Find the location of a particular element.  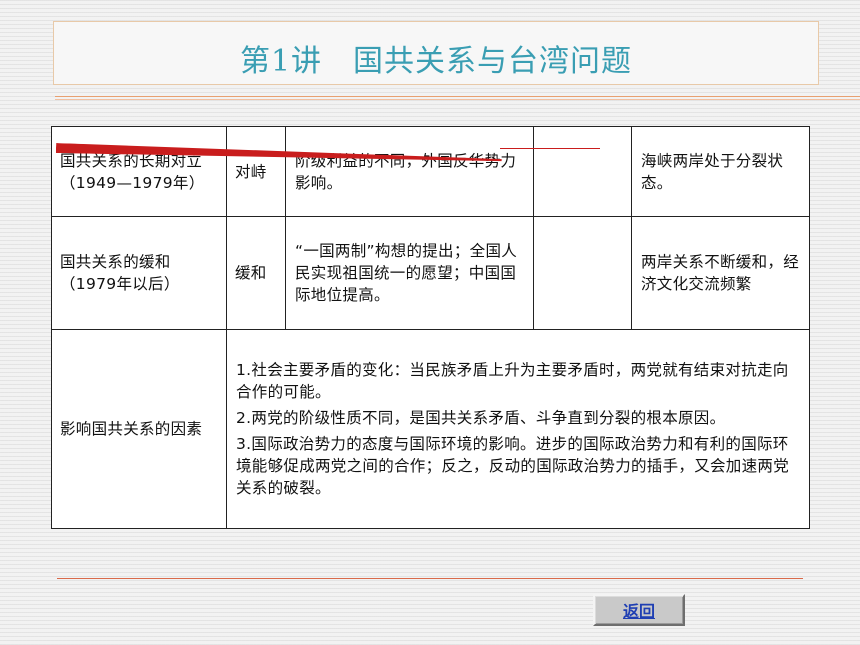

footer-divider is located at coordinates (430, 578).